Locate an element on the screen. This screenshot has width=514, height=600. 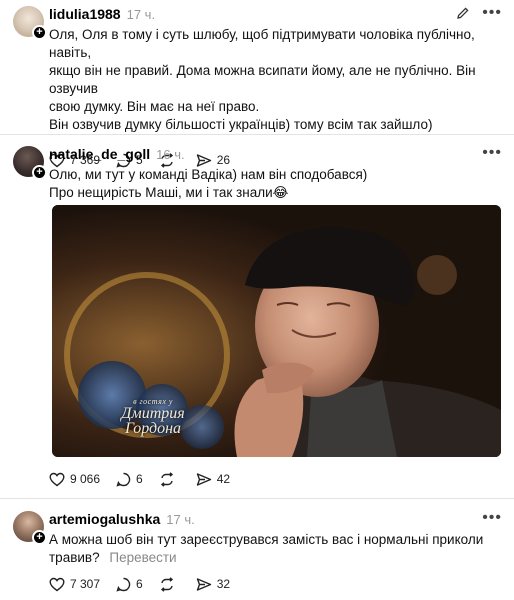
share-button: 32 is located at coordinates (213, 584).